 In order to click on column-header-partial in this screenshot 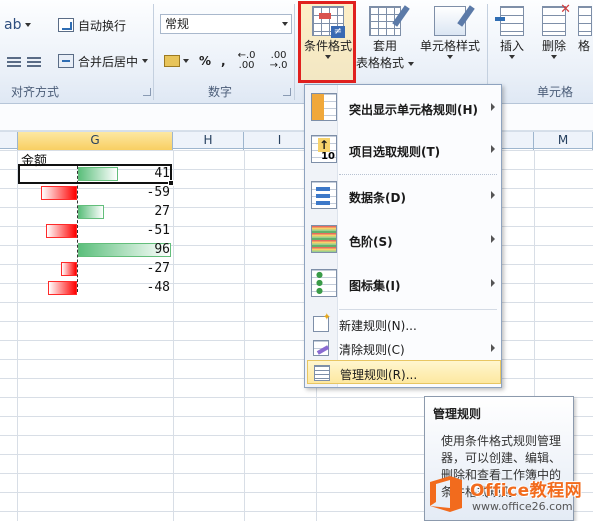, I will do `click(9, 141)`.